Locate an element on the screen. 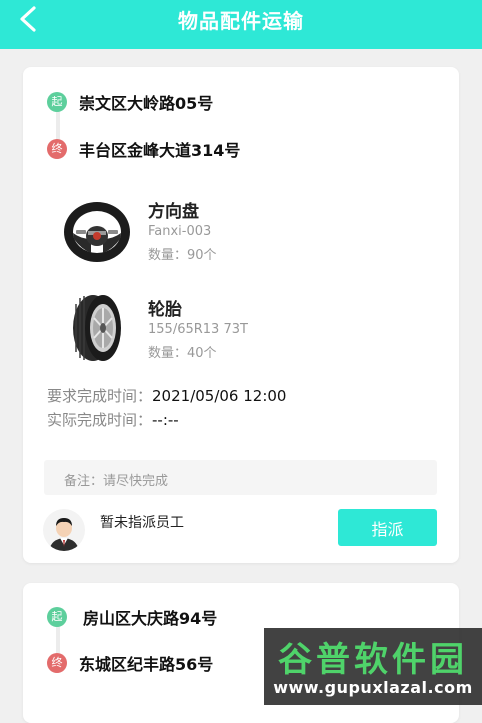  item-name: 轮胎 is located at coordinates (165, 310).